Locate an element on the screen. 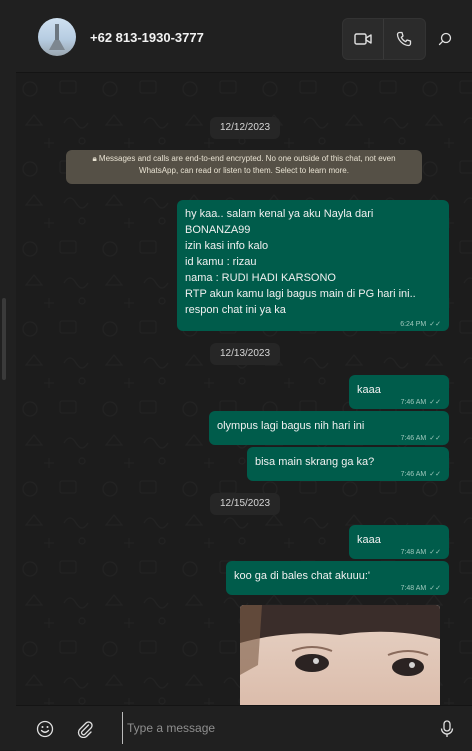  call-buttons is located at coordinates (384, 39).